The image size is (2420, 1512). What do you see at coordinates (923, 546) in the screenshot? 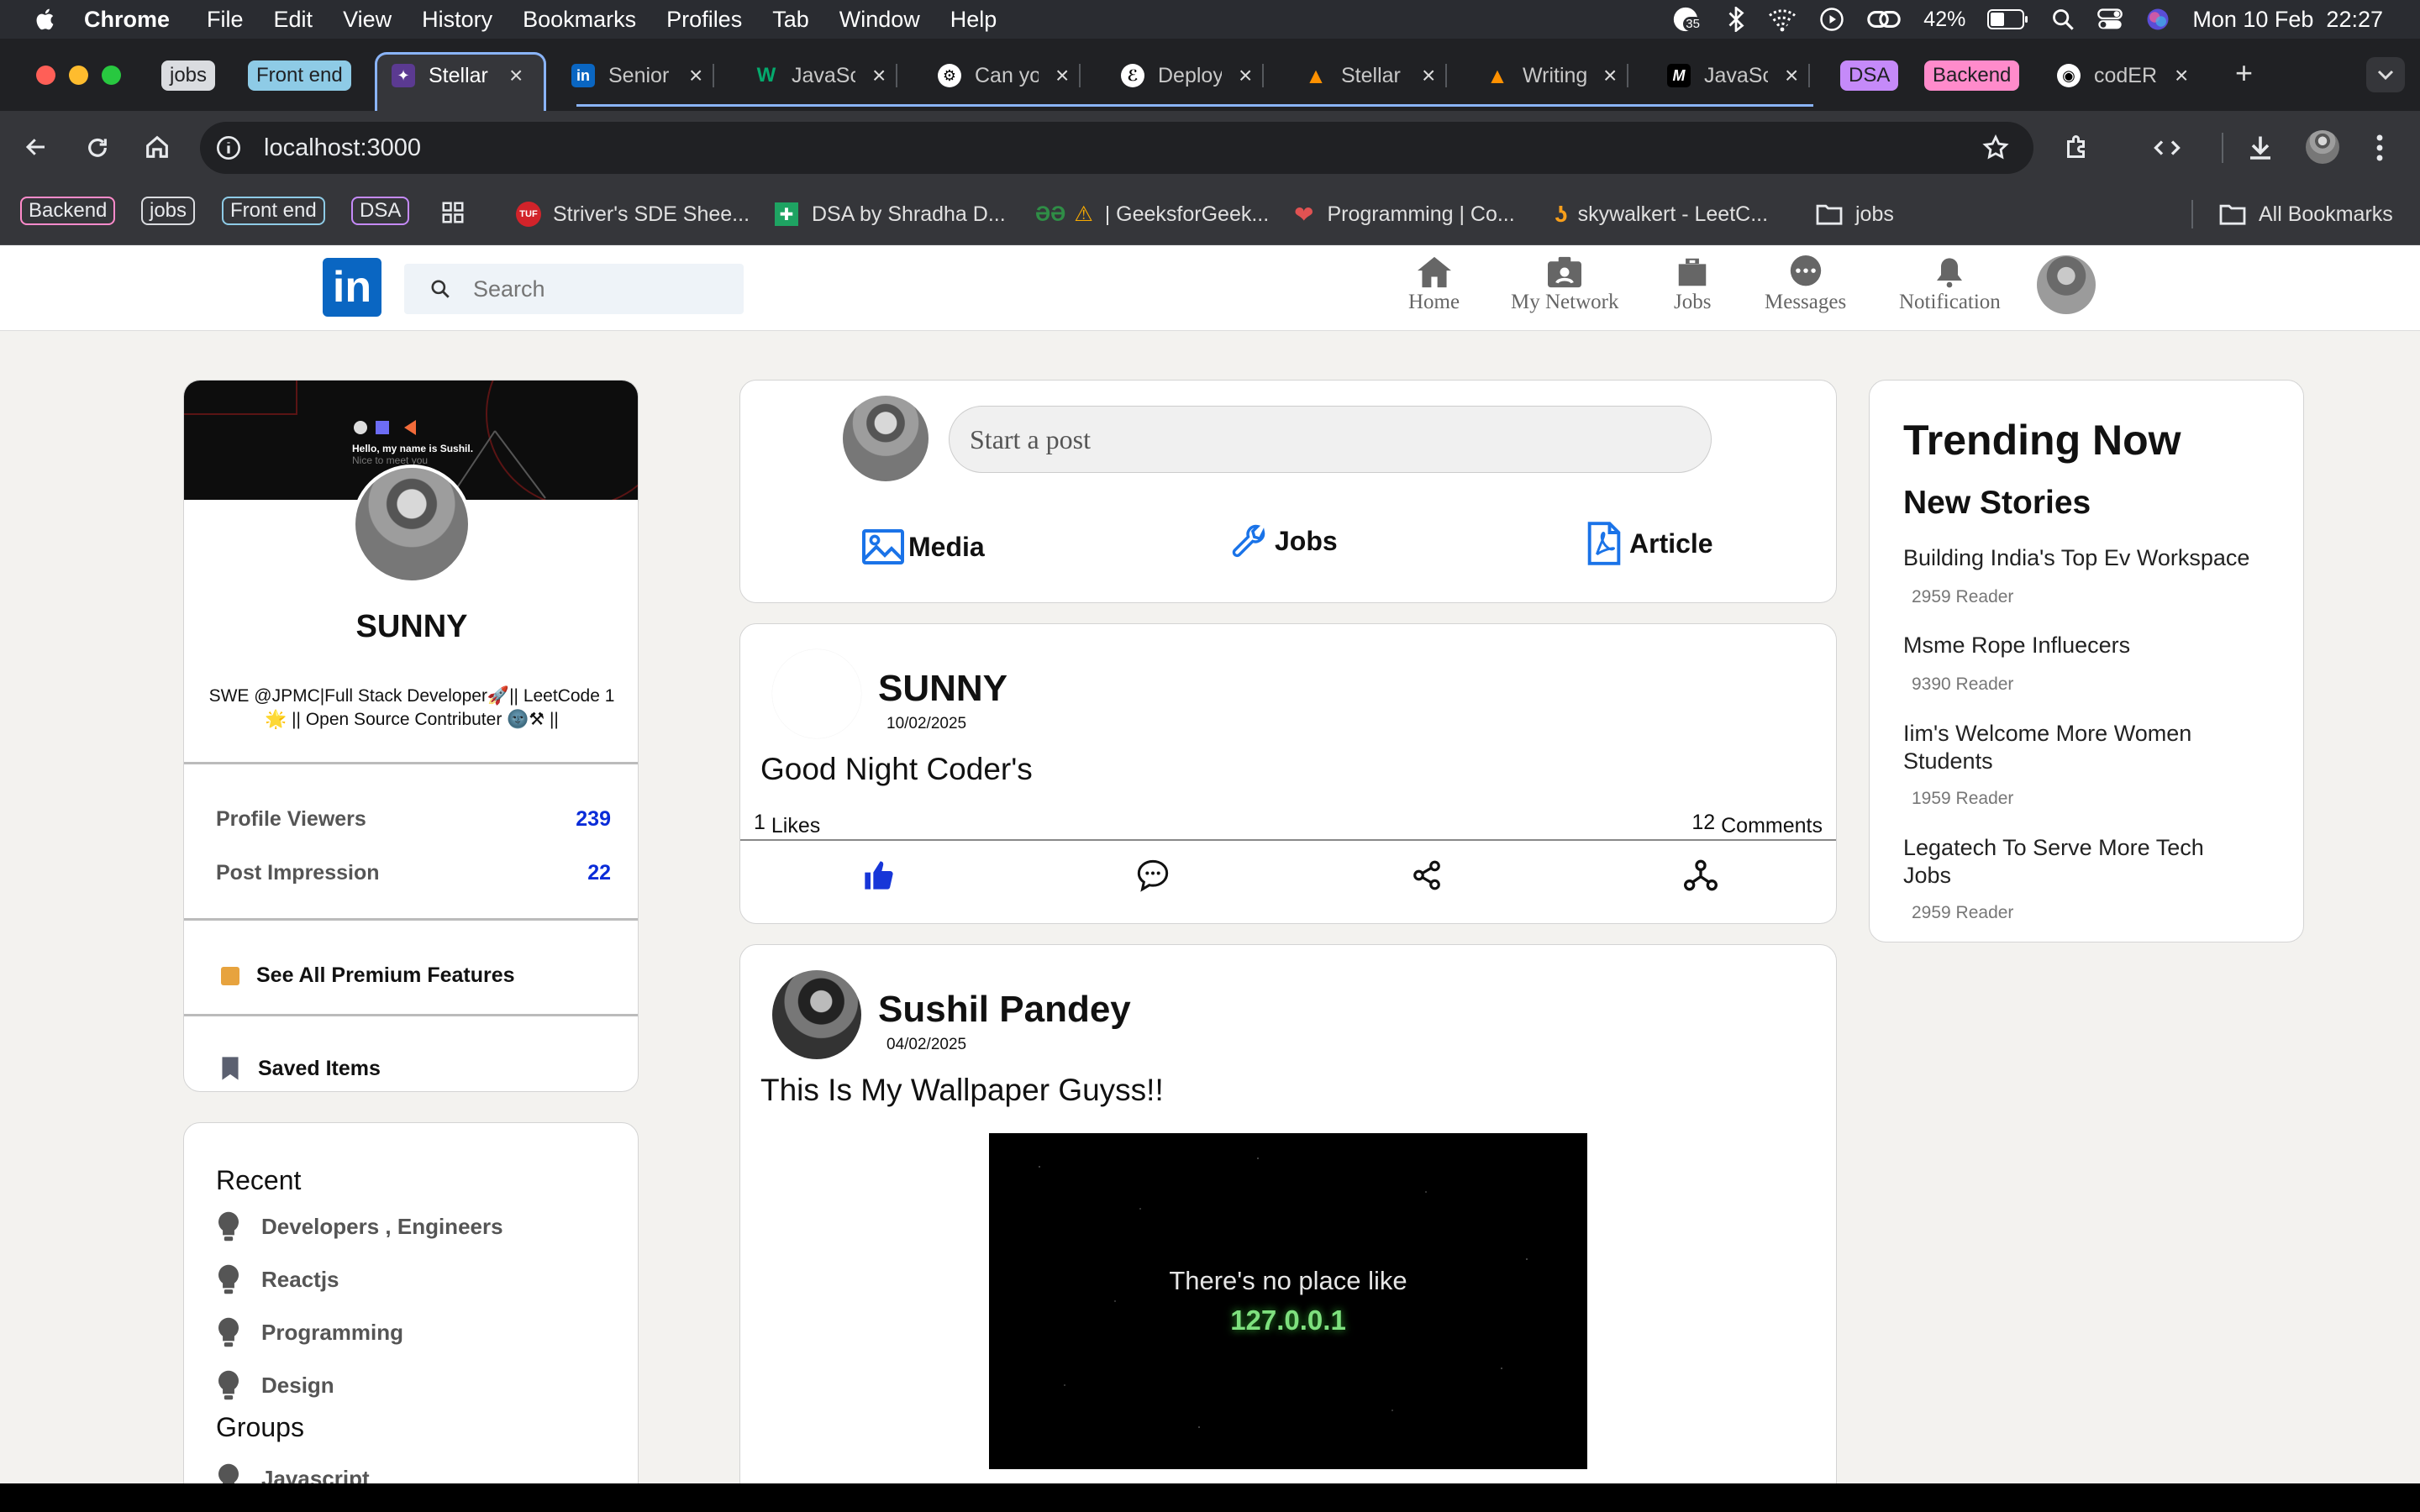
I see `media-button: Media` at bounding box center [923, 546].